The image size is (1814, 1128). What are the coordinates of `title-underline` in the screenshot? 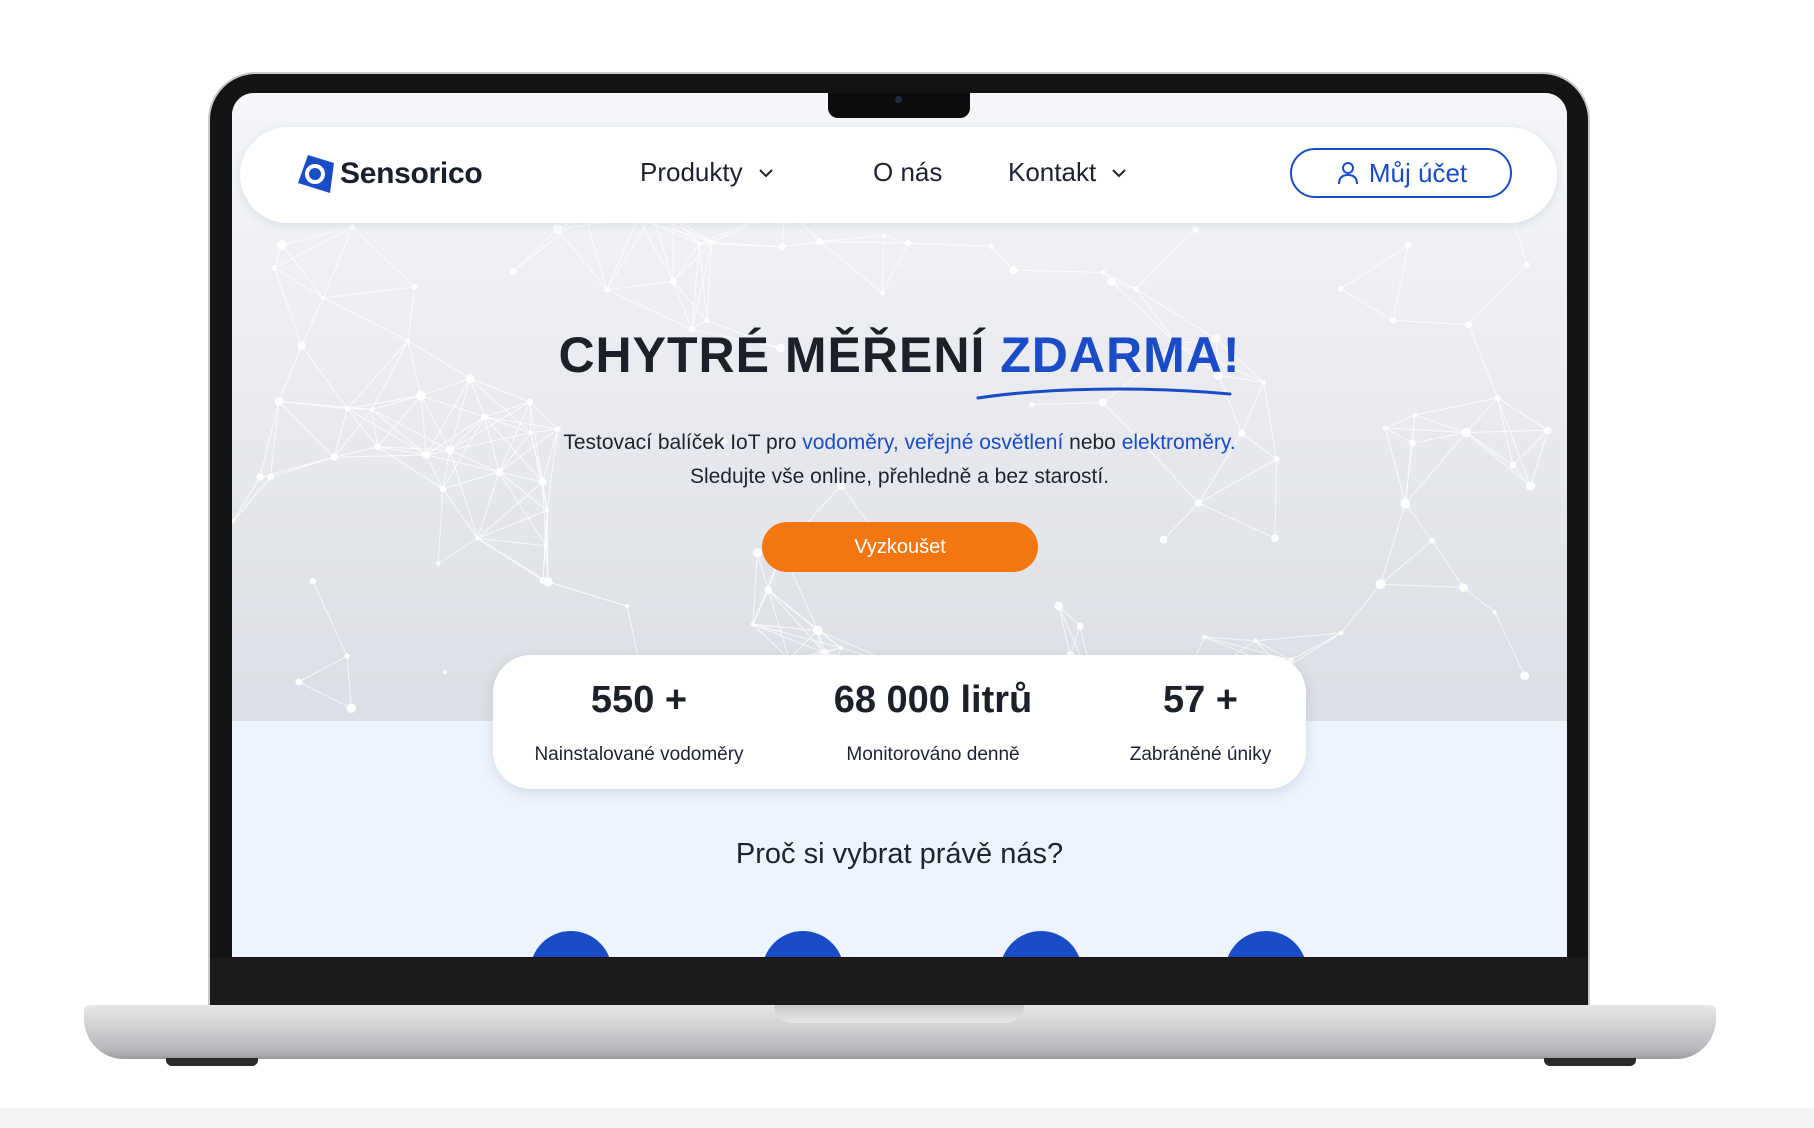 It's located at (1104, 393).